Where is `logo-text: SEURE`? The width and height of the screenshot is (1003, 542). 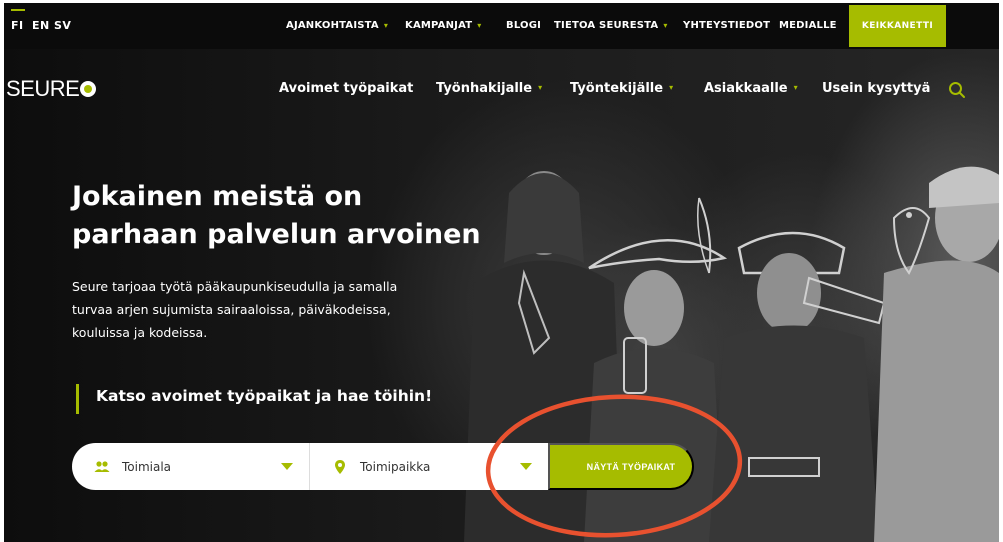 logo-text: SEURE is located at coordinates (43, 88).